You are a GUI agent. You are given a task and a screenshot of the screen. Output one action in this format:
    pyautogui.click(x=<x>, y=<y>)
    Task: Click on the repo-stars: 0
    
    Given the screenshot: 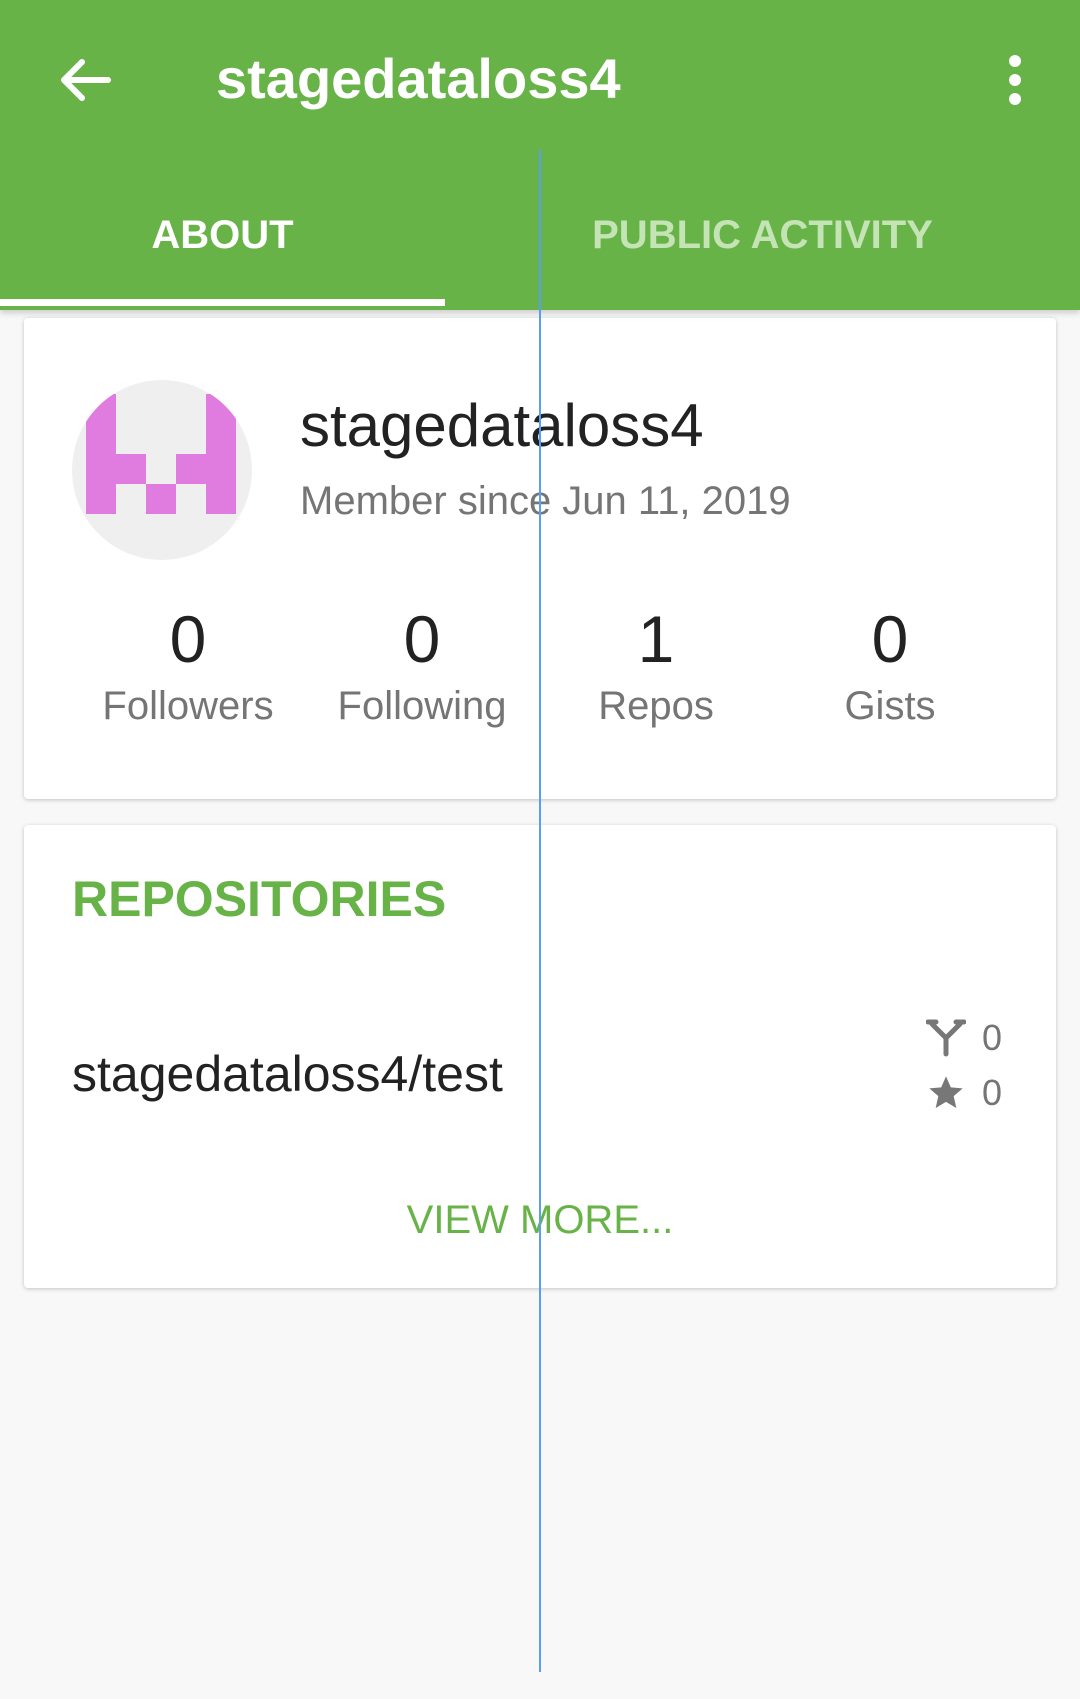 What is the action you would take?
    pyautogui.click(x=963, y=1093)
    